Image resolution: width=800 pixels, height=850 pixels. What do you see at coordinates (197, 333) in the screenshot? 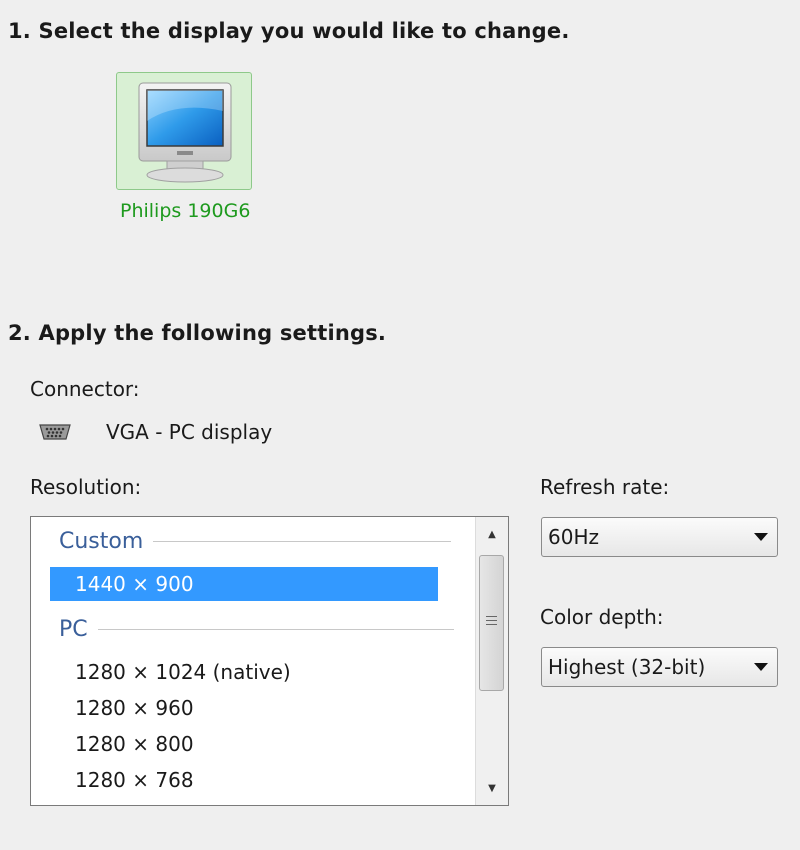
I see `step2-title: 2. Apply the following settings.` at bounding box center [197, 333].